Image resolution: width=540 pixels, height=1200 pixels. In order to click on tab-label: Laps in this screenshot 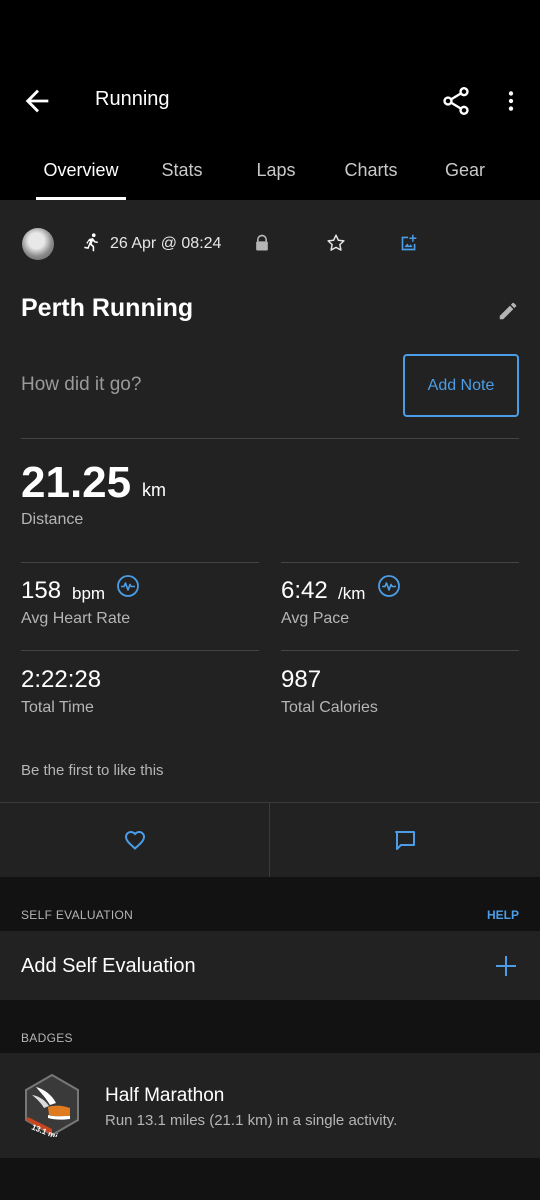, I will do `click(276, 170)`.